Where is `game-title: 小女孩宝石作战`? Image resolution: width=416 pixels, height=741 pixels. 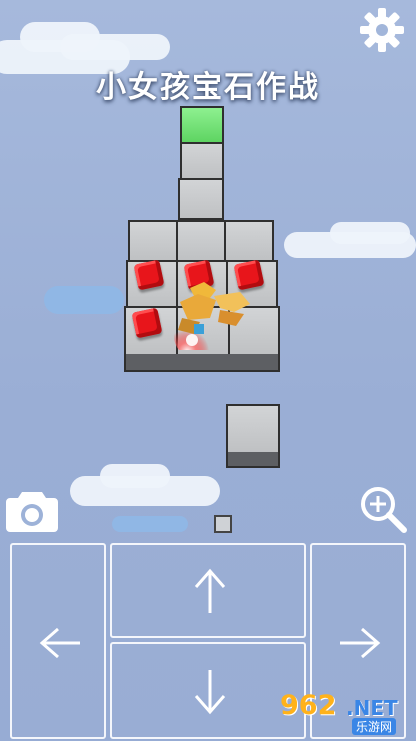 game-title: 小女孩宝石作战 is located at coordinates (208, 87).